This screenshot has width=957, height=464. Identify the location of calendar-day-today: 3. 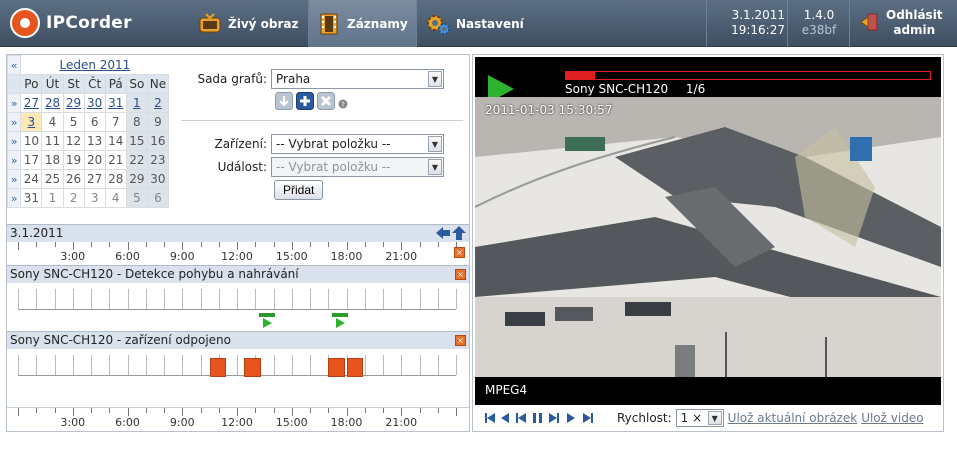
(31, 122).